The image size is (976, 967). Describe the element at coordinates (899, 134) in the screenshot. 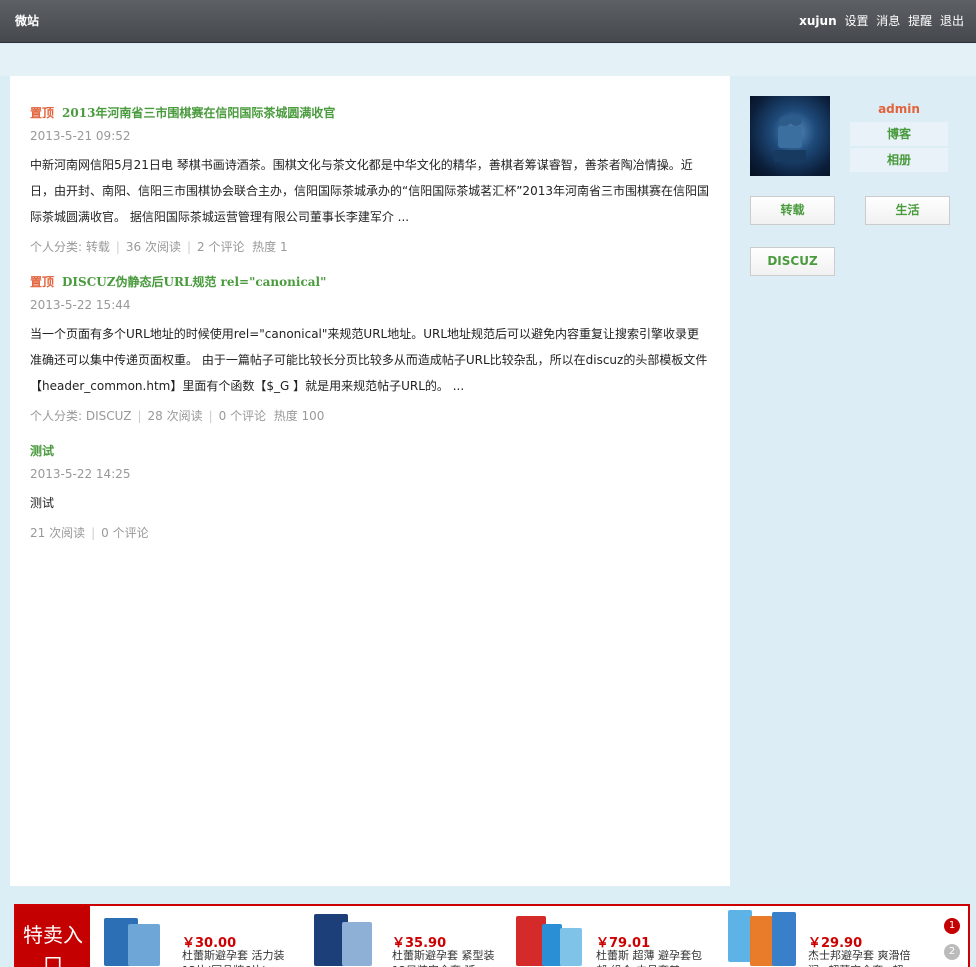

I see `blog-link: 博客` at that location.